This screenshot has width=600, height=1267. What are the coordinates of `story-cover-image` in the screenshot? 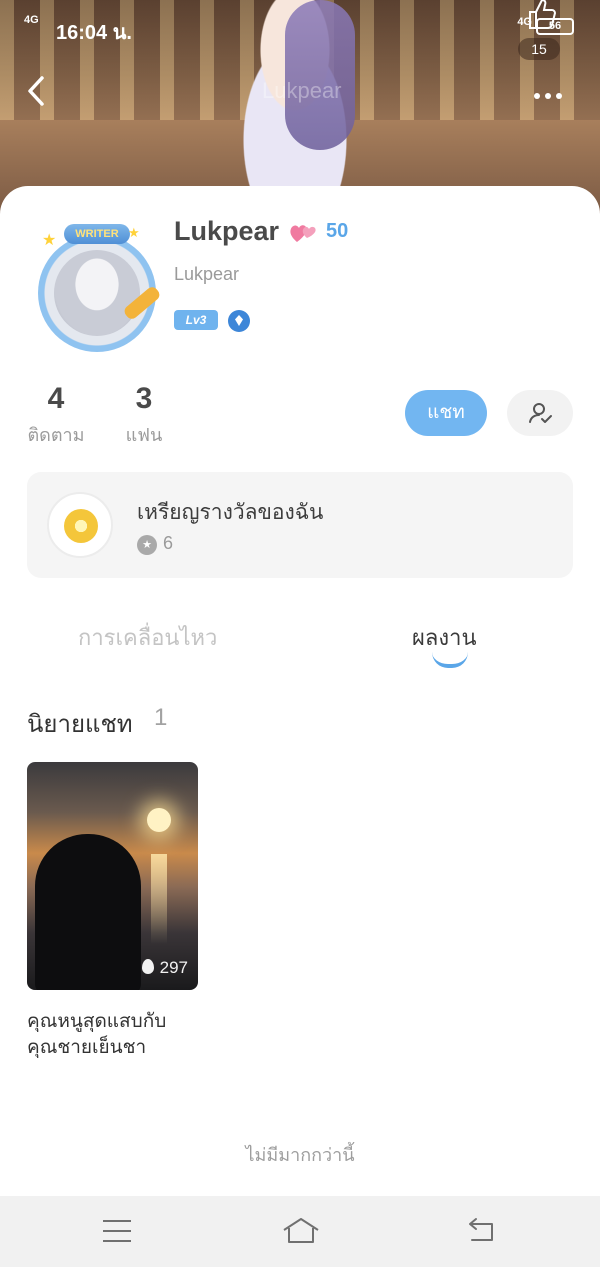 It's located at (112, 876).